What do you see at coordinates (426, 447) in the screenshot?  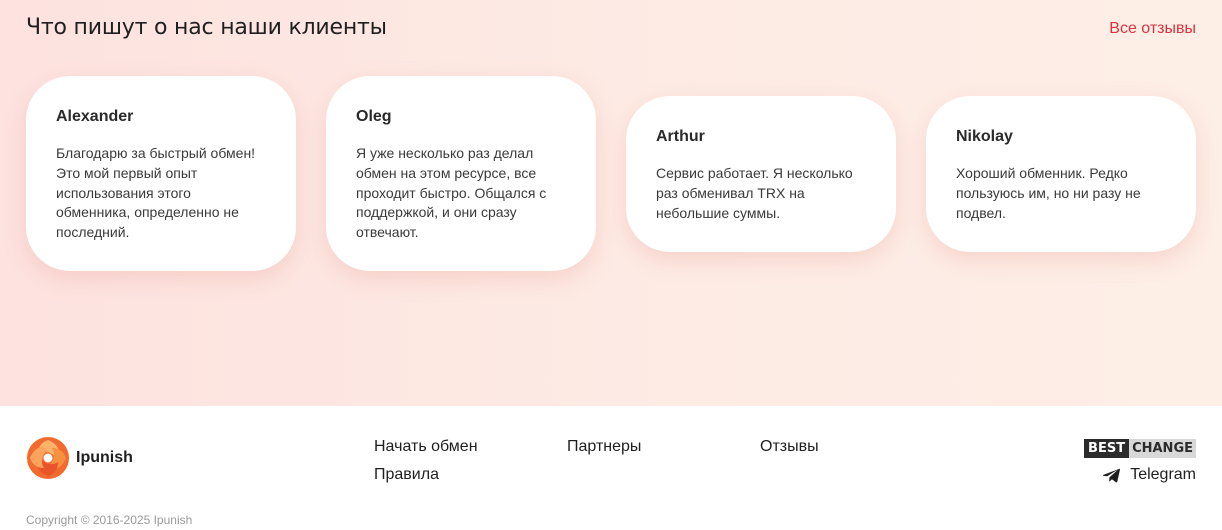 I see `nav-start-exchange: Начать обмен` at bounding box center [426, 447].